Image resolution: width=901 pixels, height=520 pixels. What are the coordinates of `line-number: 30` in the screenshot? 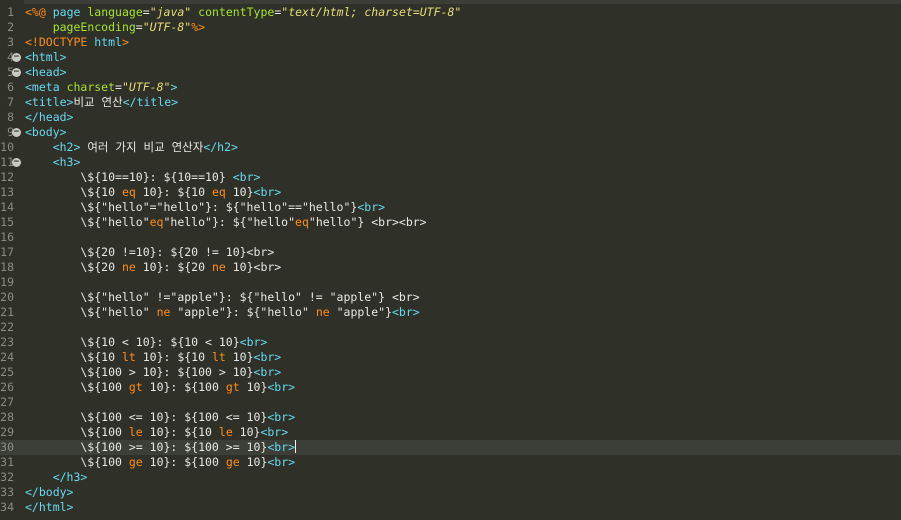 It's located at (7, 447).